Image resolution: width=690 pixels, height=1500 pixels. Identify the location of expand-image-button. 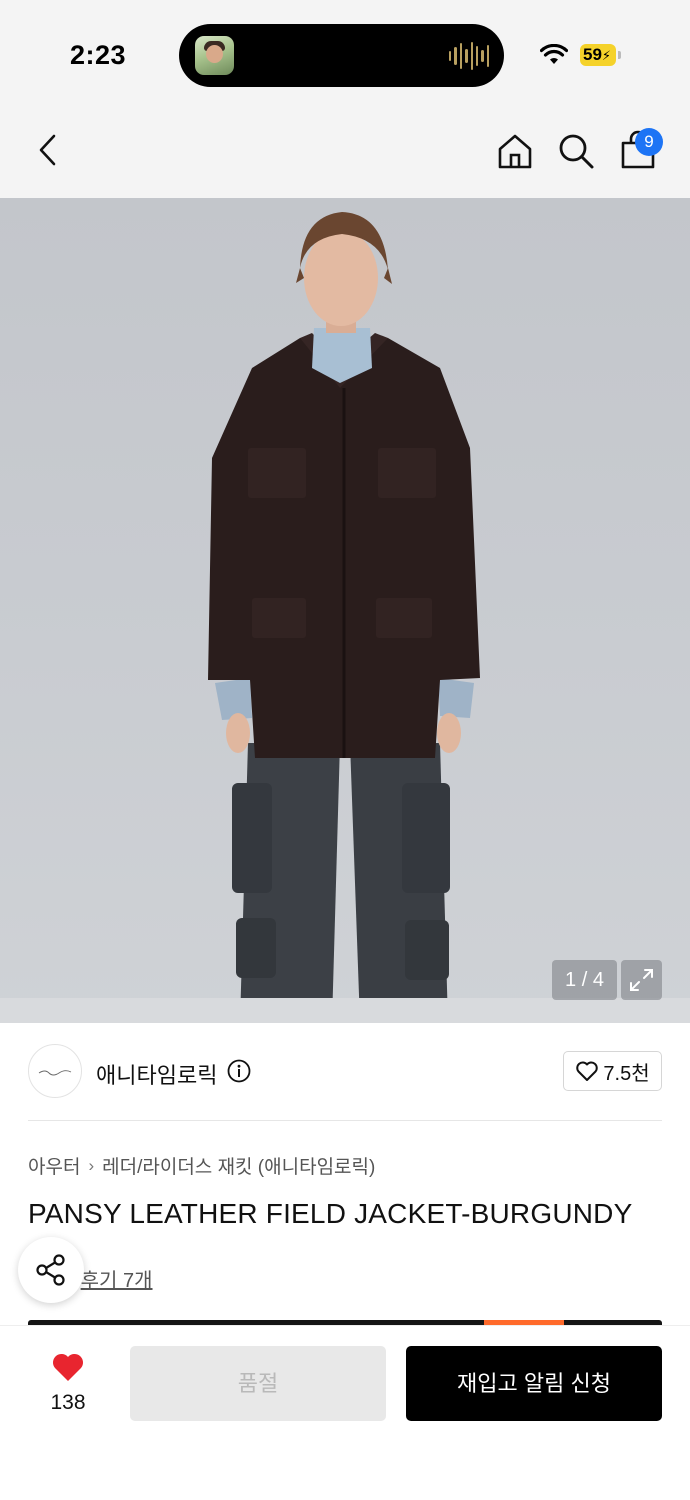
(641, 980).